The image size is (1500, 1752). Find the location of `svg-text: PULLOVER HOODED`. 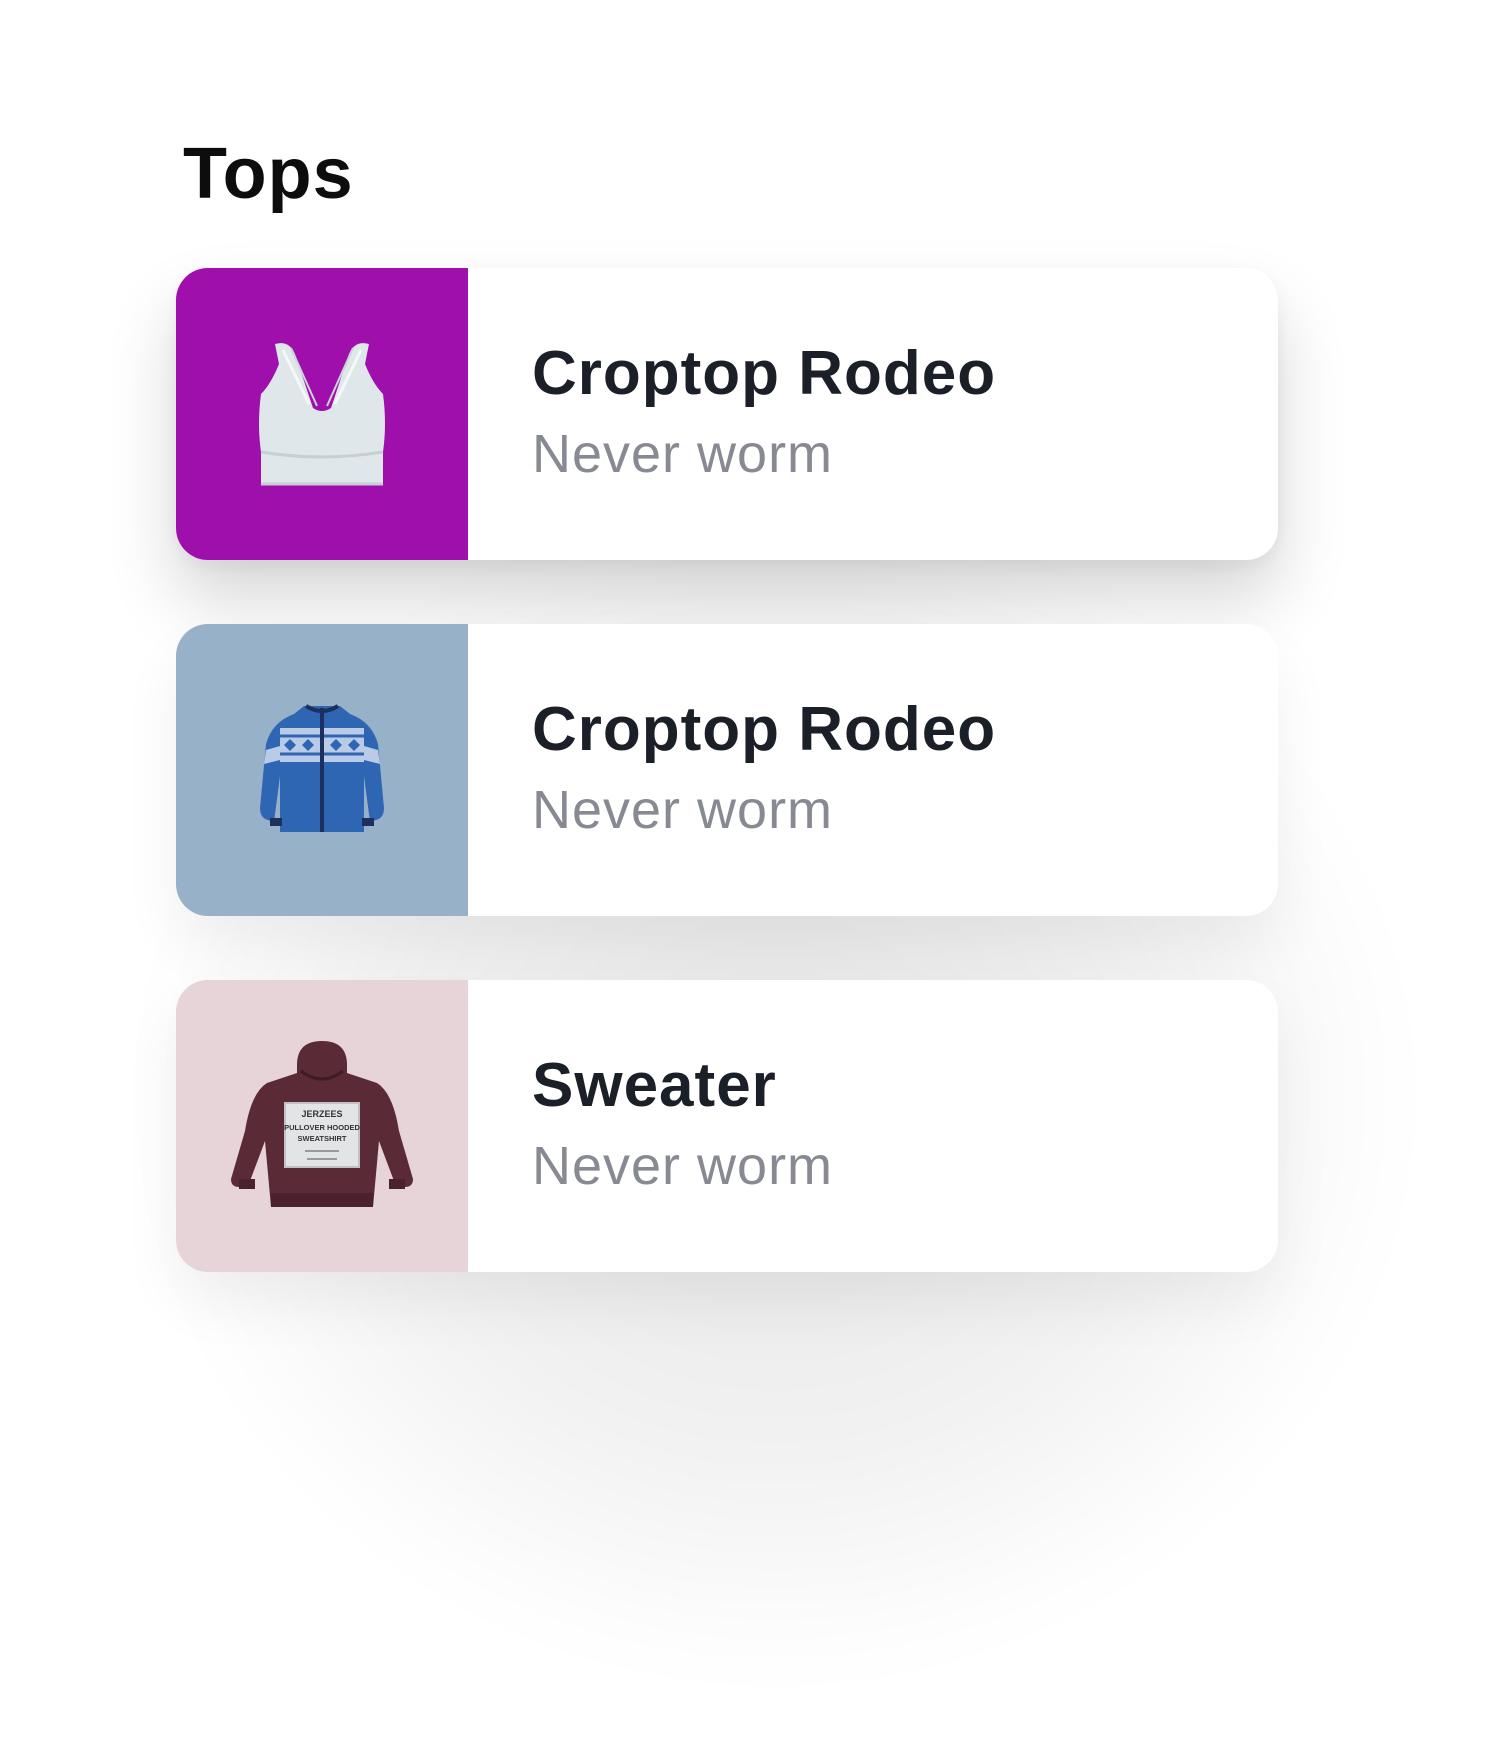

svg-text: PULLOVER HOODED is located at coordinates (322, 1127).